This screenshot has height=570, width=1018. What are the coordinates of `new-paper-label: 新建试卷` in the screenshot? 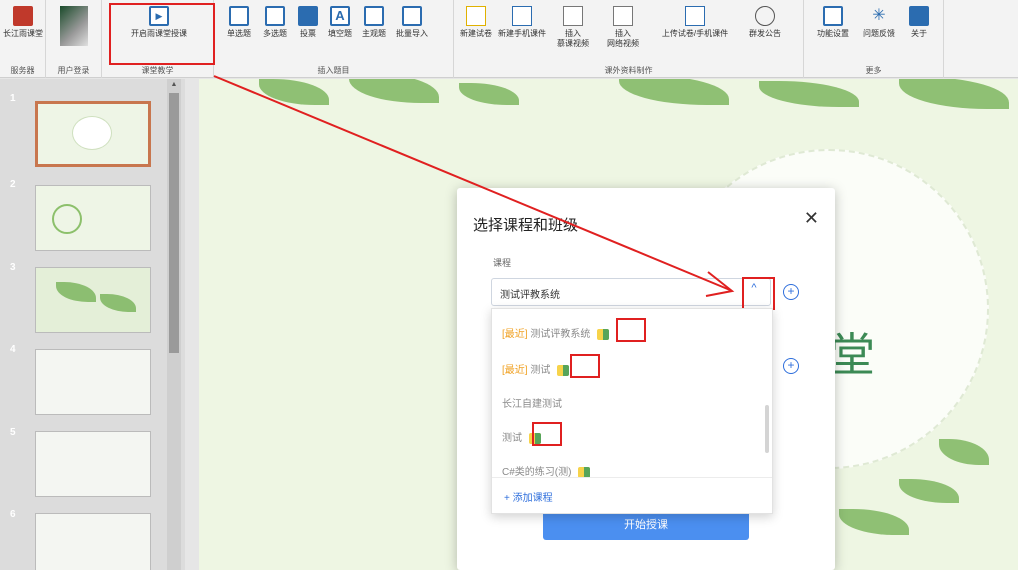 It's located at (476, 33).